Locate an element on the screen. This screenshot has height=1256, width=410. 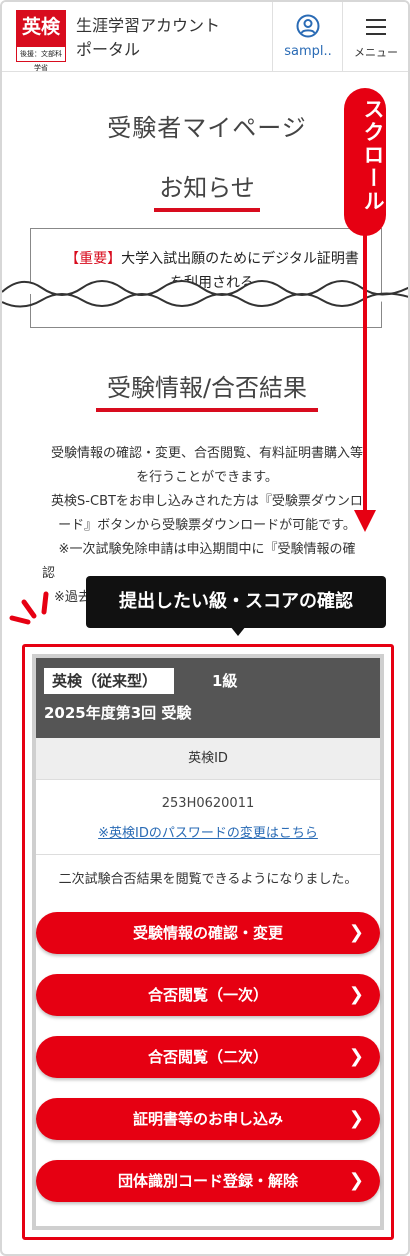
exam-grade: 1級 is located at coordinates (225, 681).